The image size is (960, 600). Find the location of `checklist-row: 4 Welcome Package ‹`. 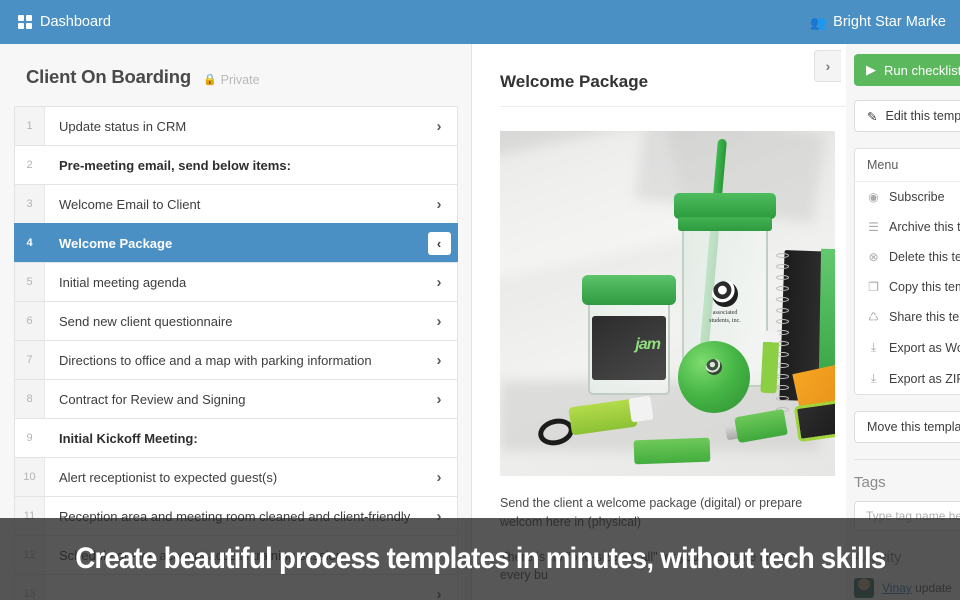

checklist-row: 4 Welcome Package ‹ is located at coordinates (236, 242).